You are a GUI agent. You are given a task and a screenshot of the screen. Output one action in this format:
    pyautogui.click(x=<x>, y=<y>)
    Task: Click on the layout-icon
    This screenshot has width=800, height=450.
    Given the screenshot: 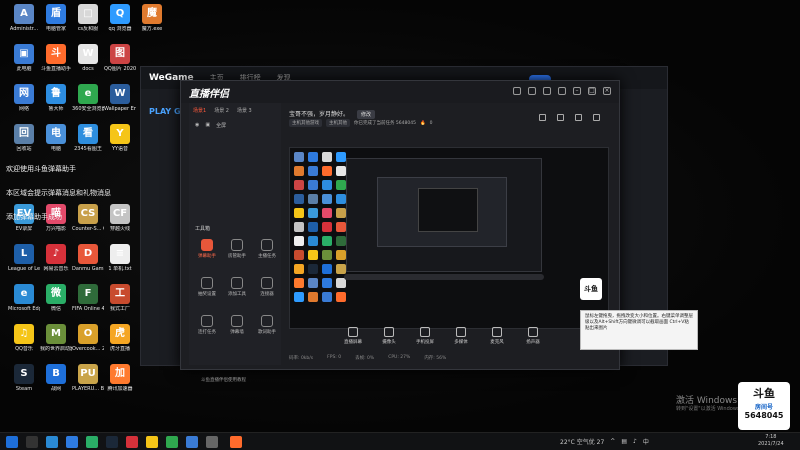 What is the action you would take?
    pyautogui.click(x=560, y=117)
    